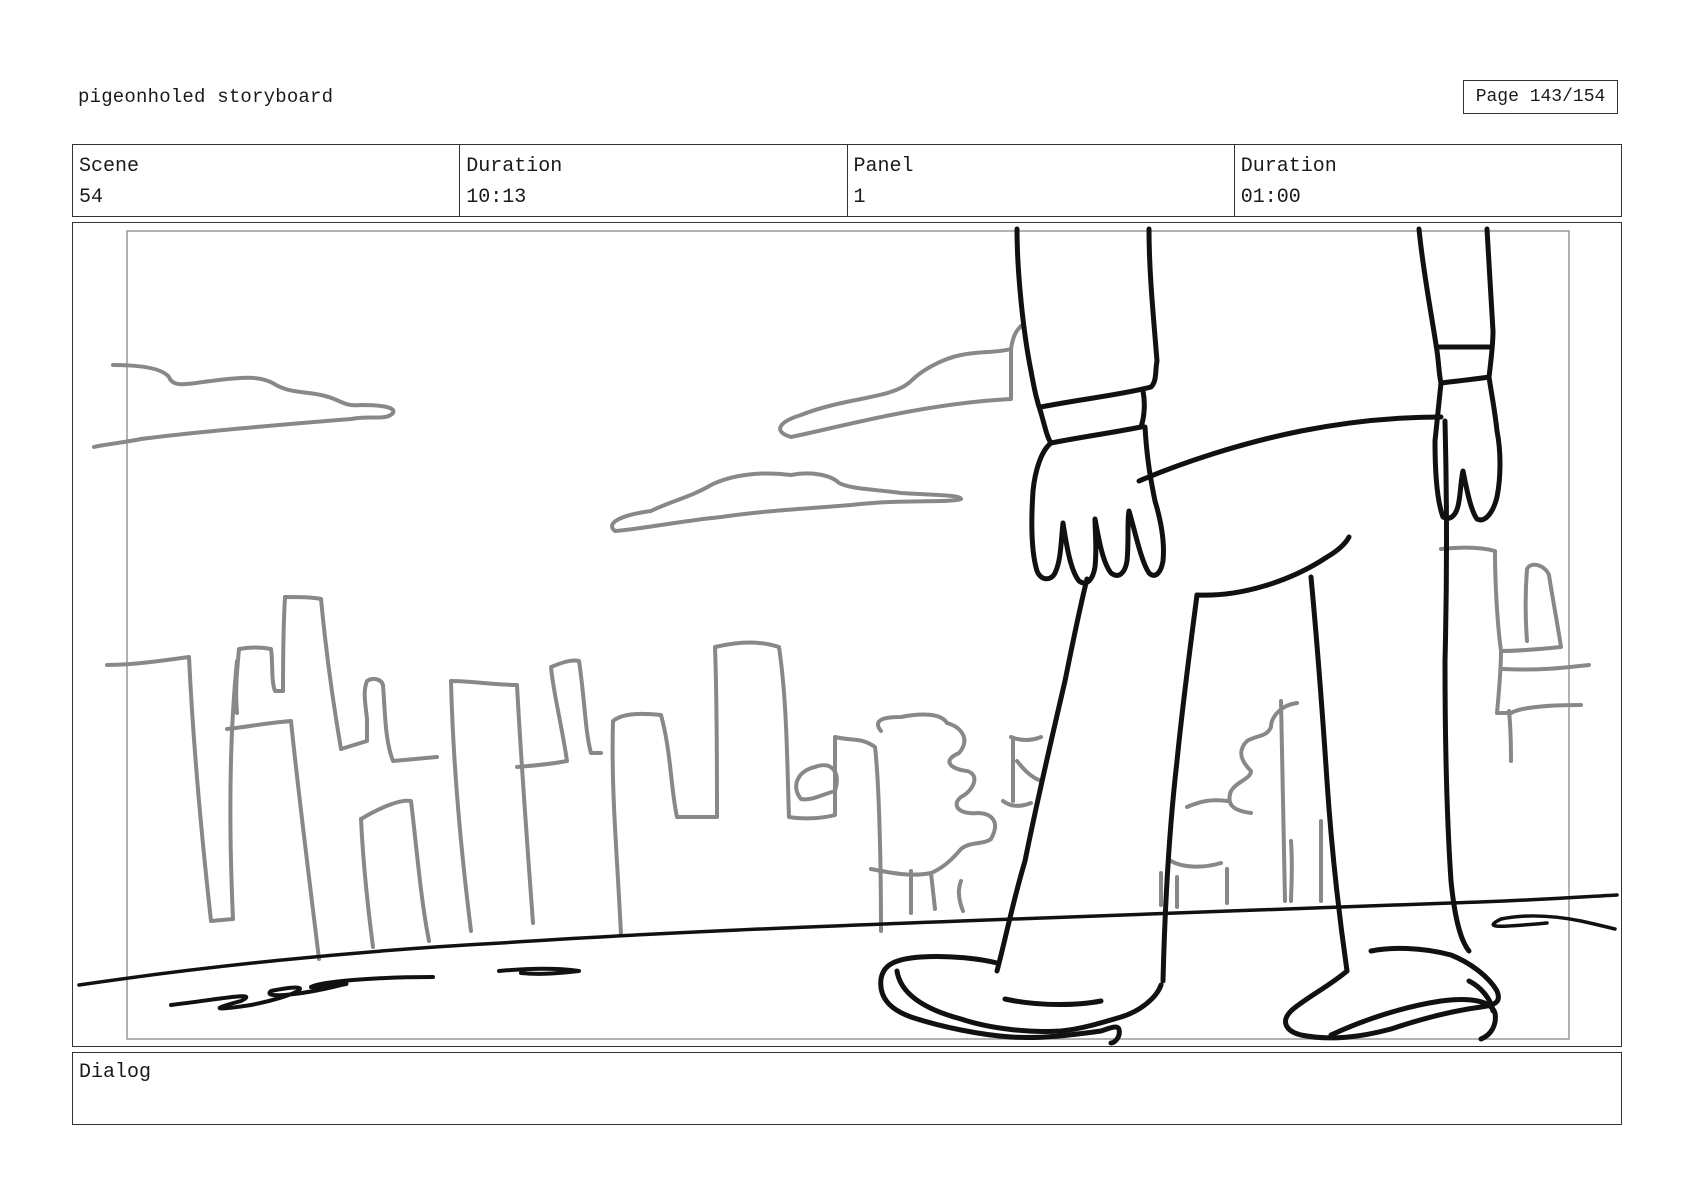 This screenshot has width=1684, height=1190. I want to click on right-shoe, so click(1392, 993).